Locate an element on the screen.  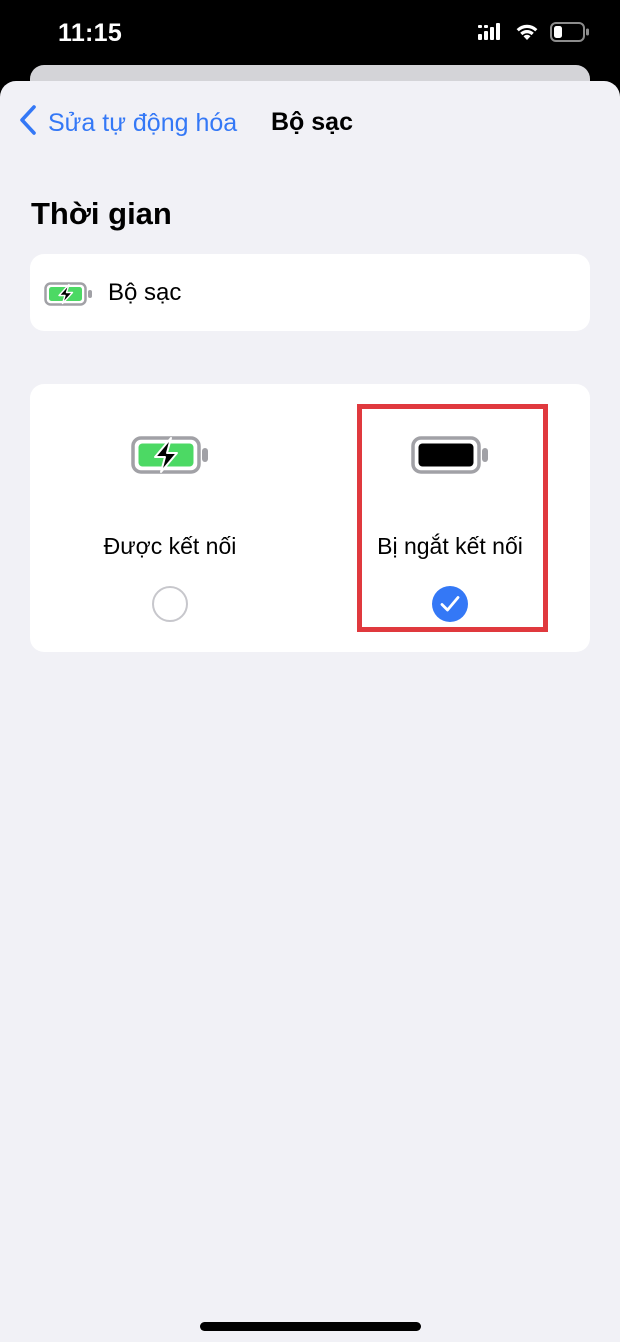
chevron-left-icon is located at coordinates (28, 123).